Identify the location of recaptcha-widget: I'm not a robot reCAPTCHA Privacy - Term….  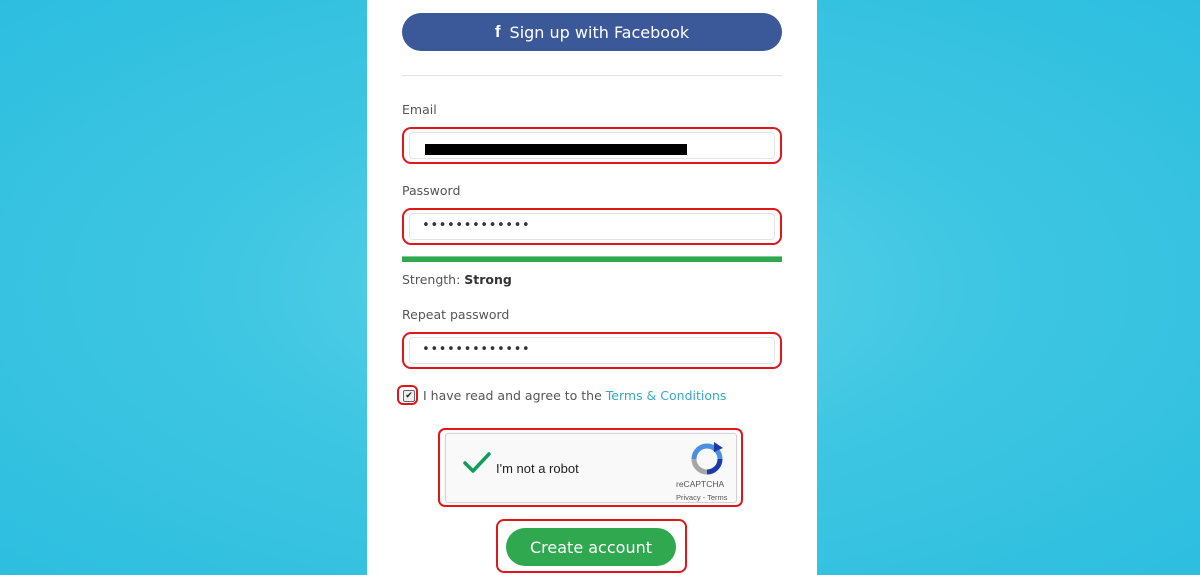
(591, 468).